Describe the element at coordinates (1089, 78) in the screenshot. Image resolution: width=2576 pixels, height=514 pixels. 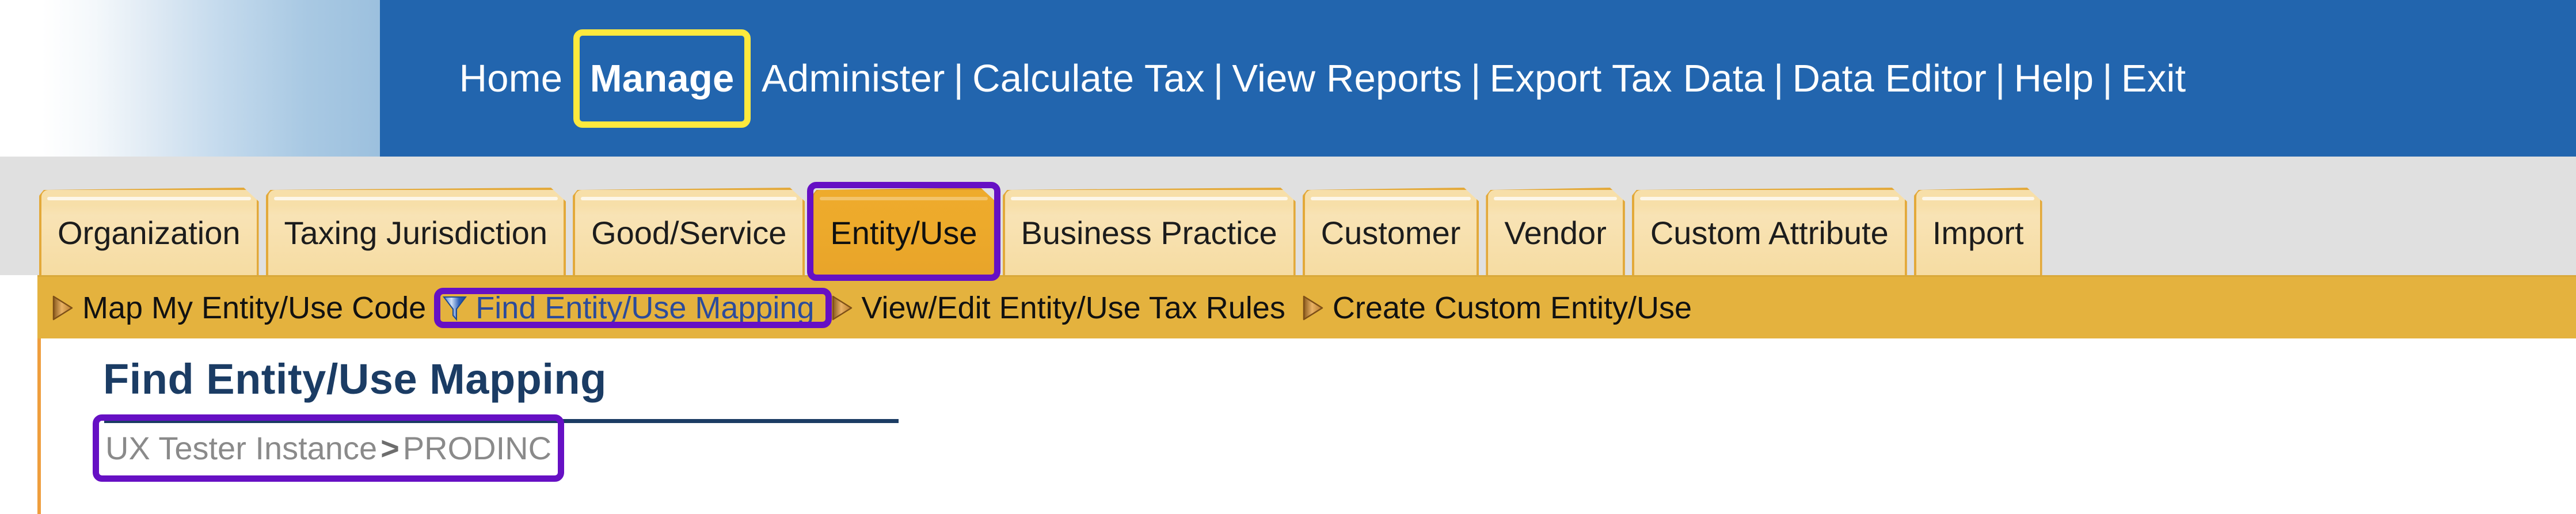
I see `nav-item-calculate-tax: Calculate Tax` at that location.